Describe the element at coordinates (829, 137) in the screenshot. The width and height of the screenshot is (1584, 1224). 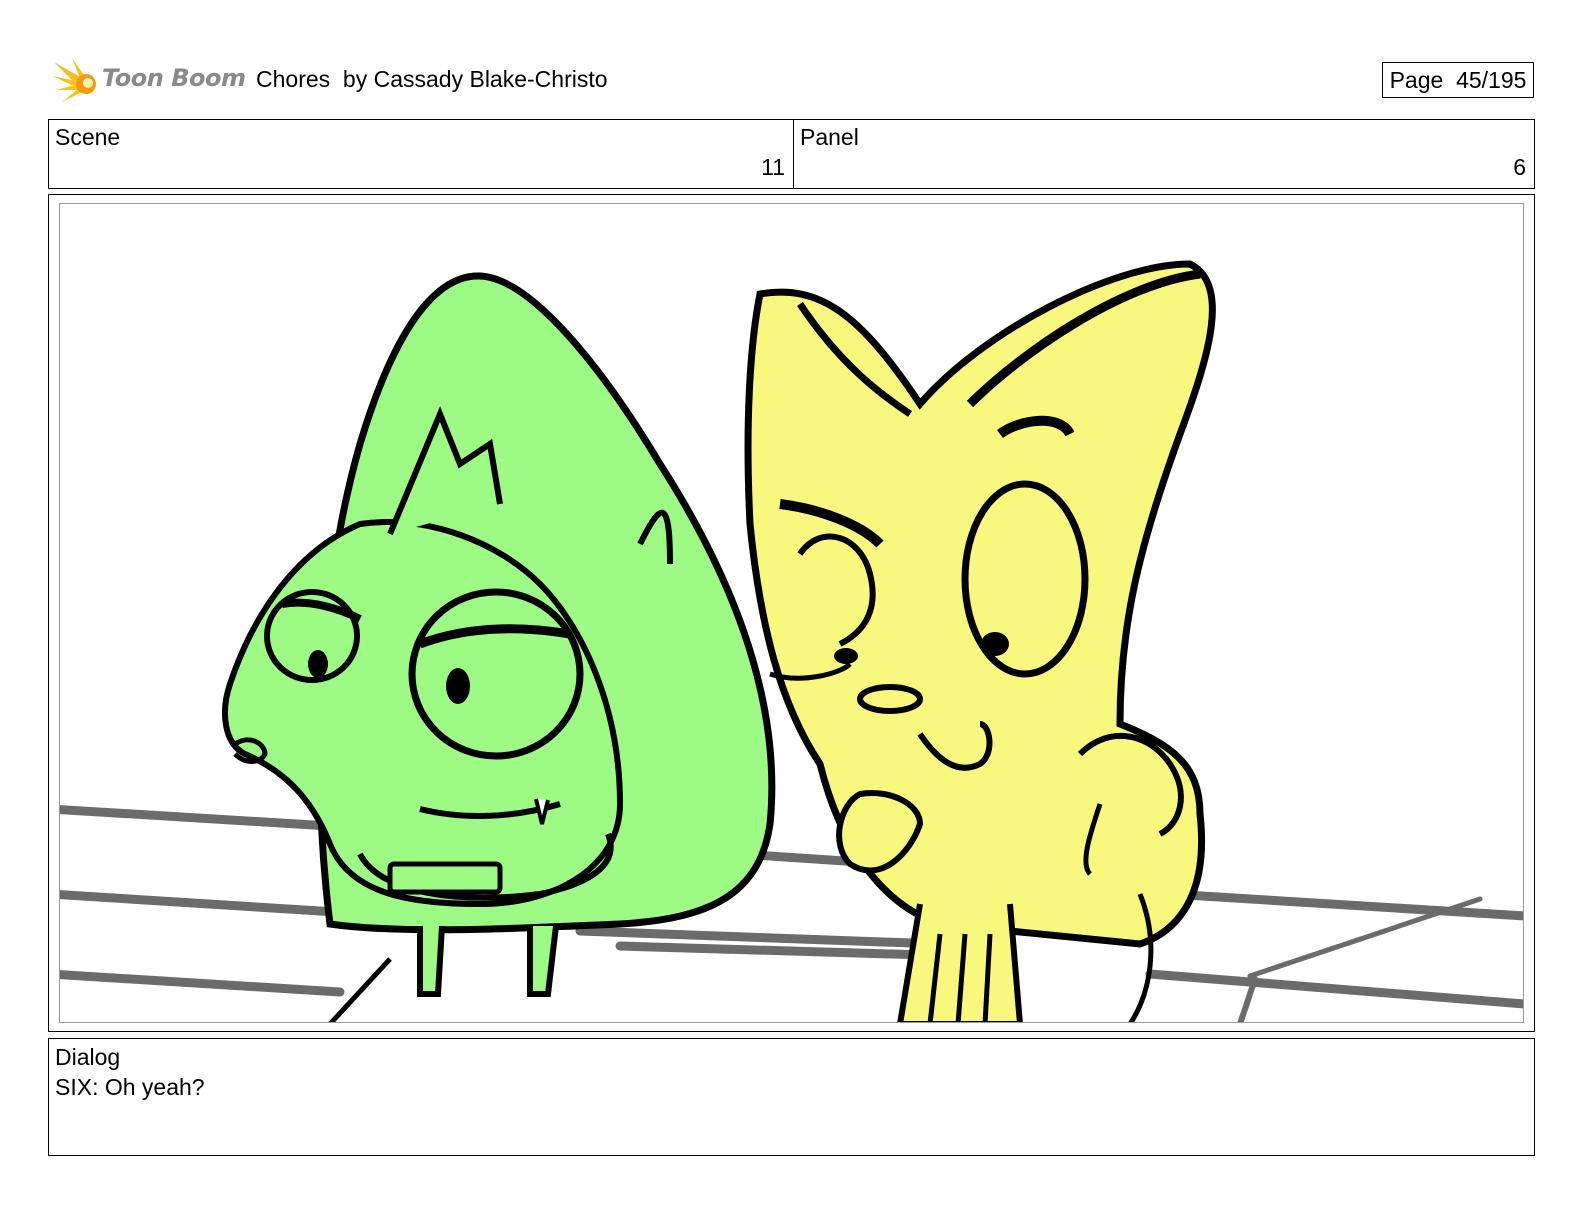
I see `panel-label: Panel` at that location.